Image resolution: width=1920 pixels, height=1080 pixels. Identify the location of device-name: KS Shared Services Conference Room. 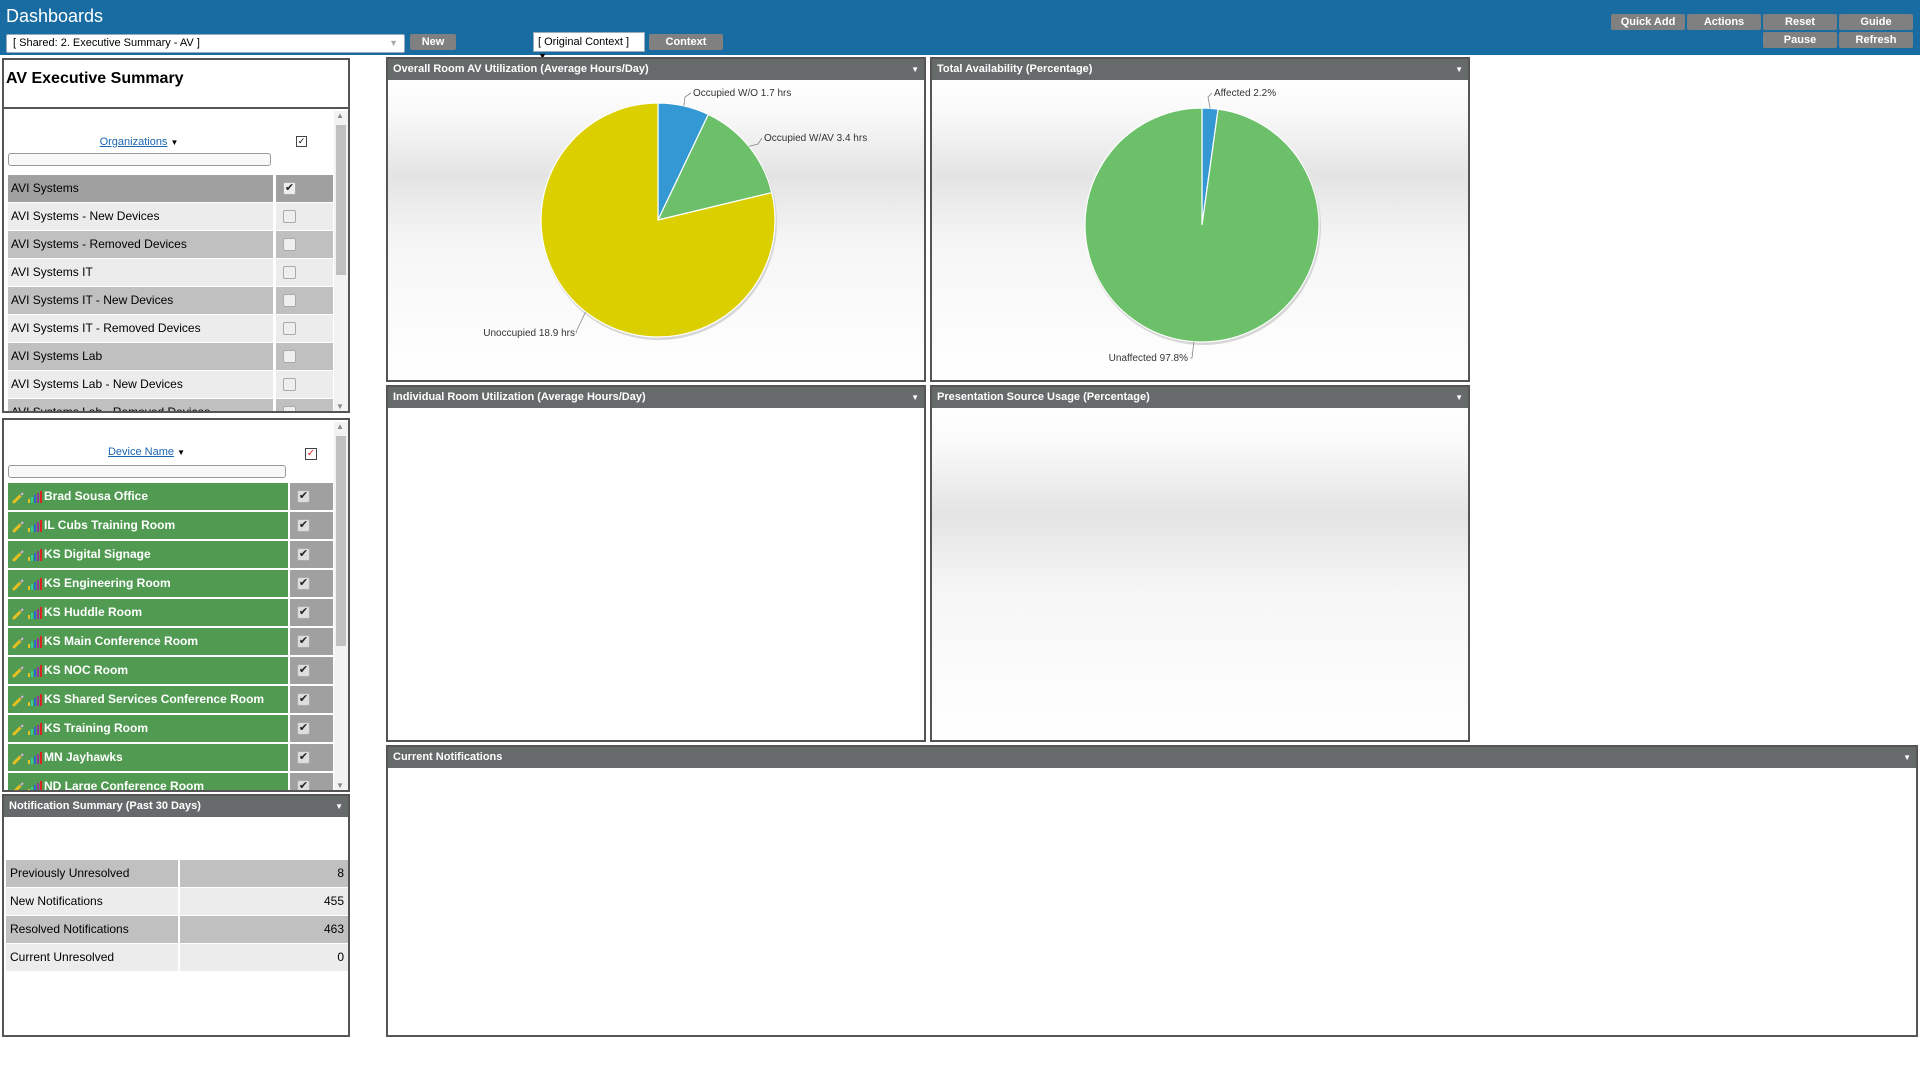
(154, 699).